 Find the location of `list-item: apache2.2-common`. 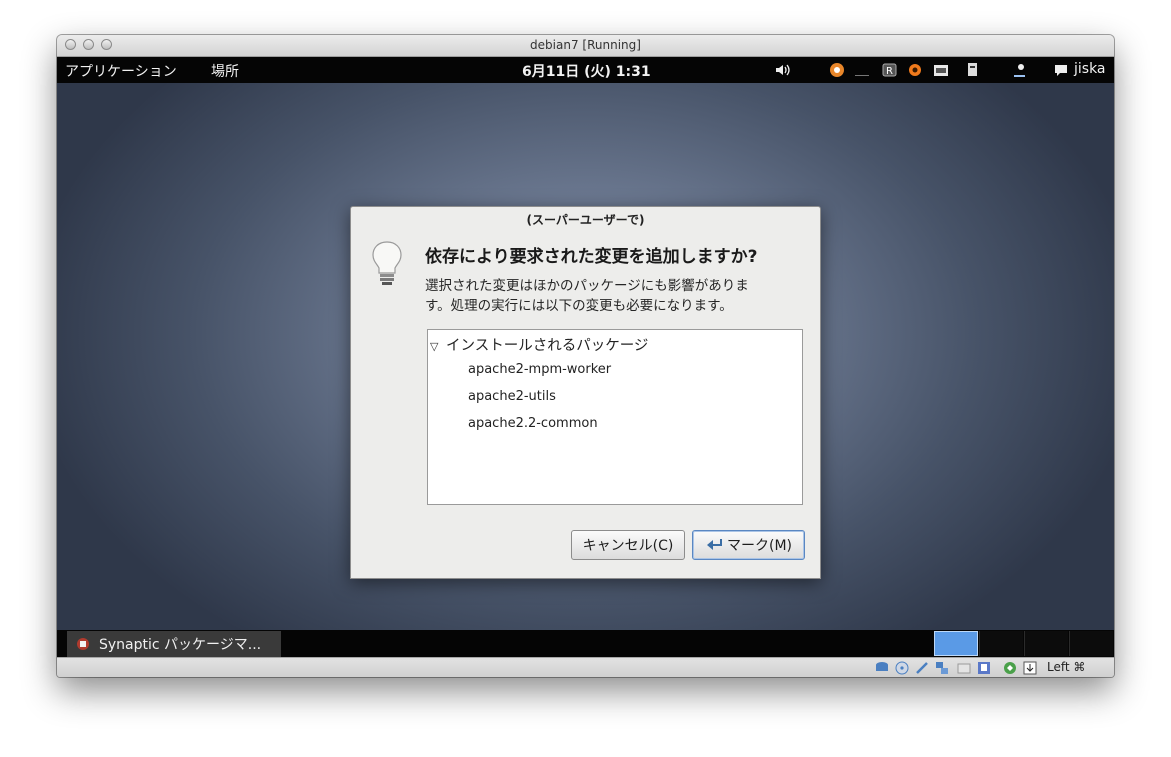

list-item: apache2.2-common is located at coordinates (533, 423).